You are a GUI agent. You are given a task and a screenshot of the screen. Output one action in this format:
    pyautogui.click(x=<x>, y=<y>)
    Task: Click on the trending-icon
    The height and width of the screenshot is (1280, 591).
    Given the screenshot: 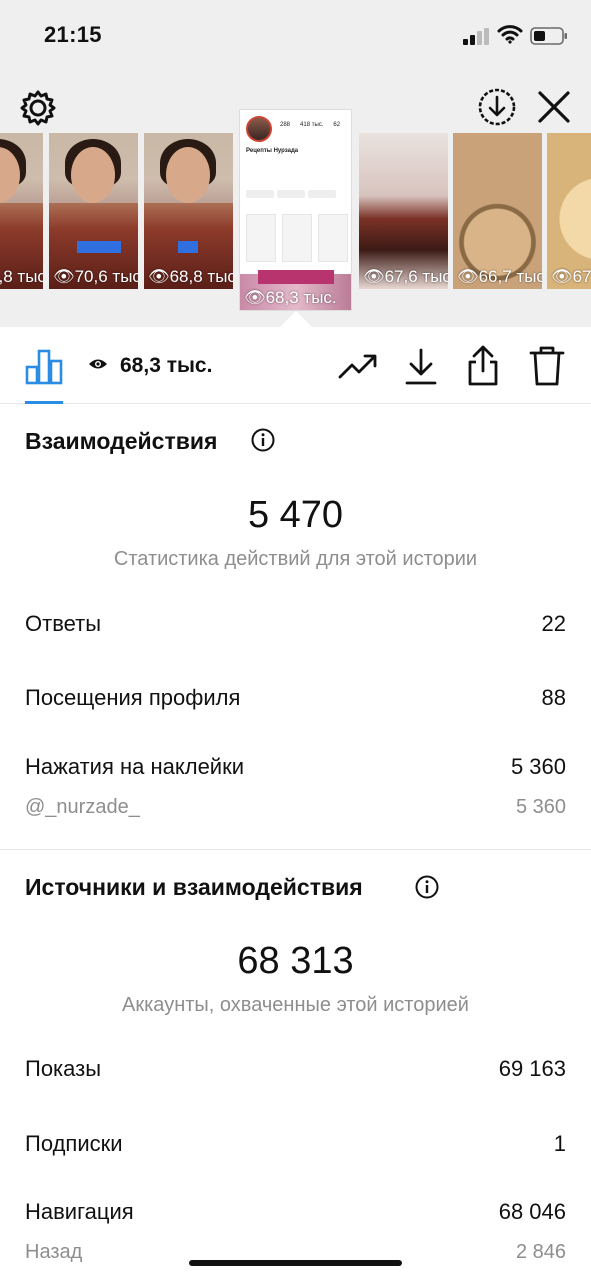 What is the action you would take?
    pyautogui.click(x=358, y=366)
    